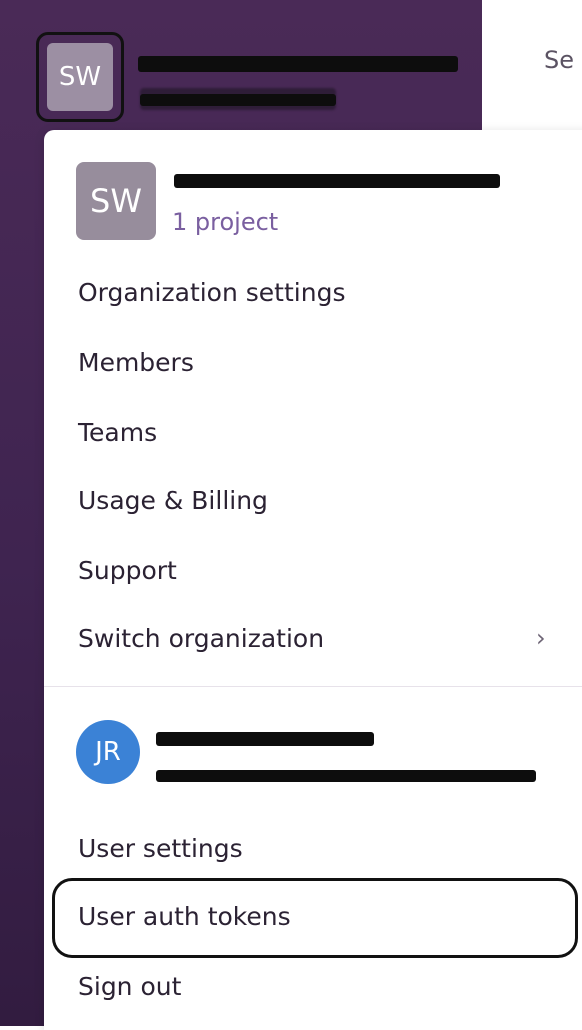 The width and height of the screenshot is (582, 1030). What do you see at coordinates (298, 64) in the screenshot?
I see `header-org-name-redacted` at bounding box center [298, 64].